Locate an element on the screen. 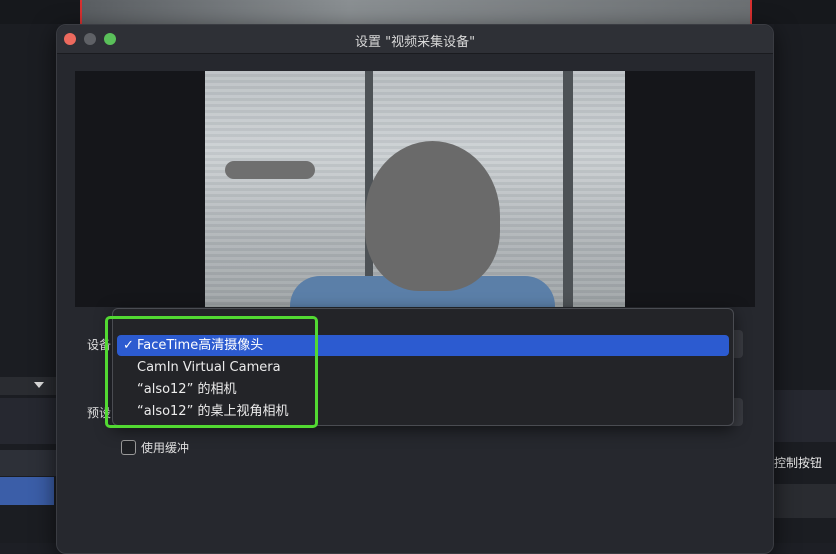 This screenshot has width=836, height=554. window-pillar is located at coordinates (568, 189).